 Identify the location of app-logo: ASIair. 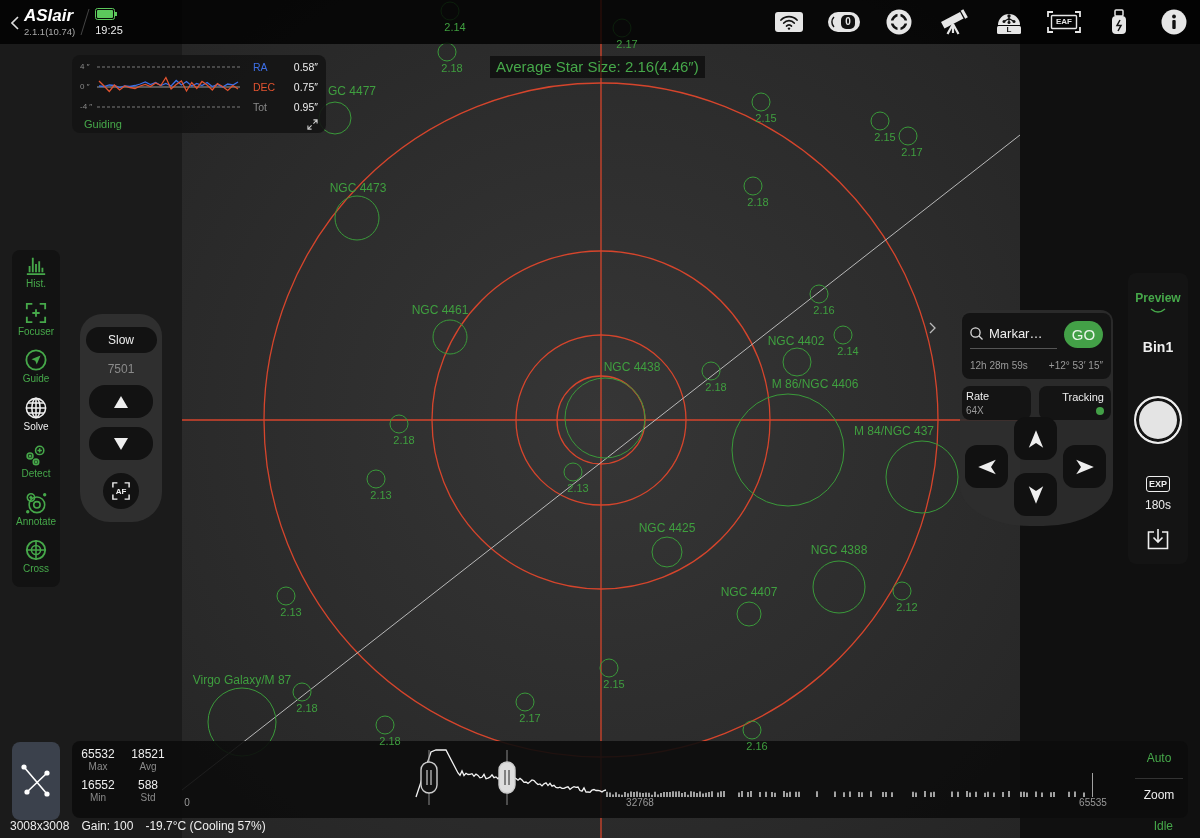
(49, 15).